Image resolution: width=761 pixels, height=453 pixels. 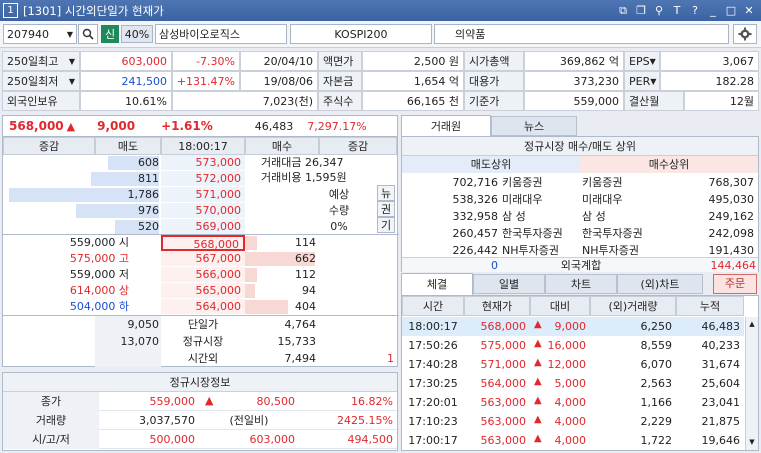 I want to click on info-row1-cell-3: 20/04/10, so click(x=279, y=61).